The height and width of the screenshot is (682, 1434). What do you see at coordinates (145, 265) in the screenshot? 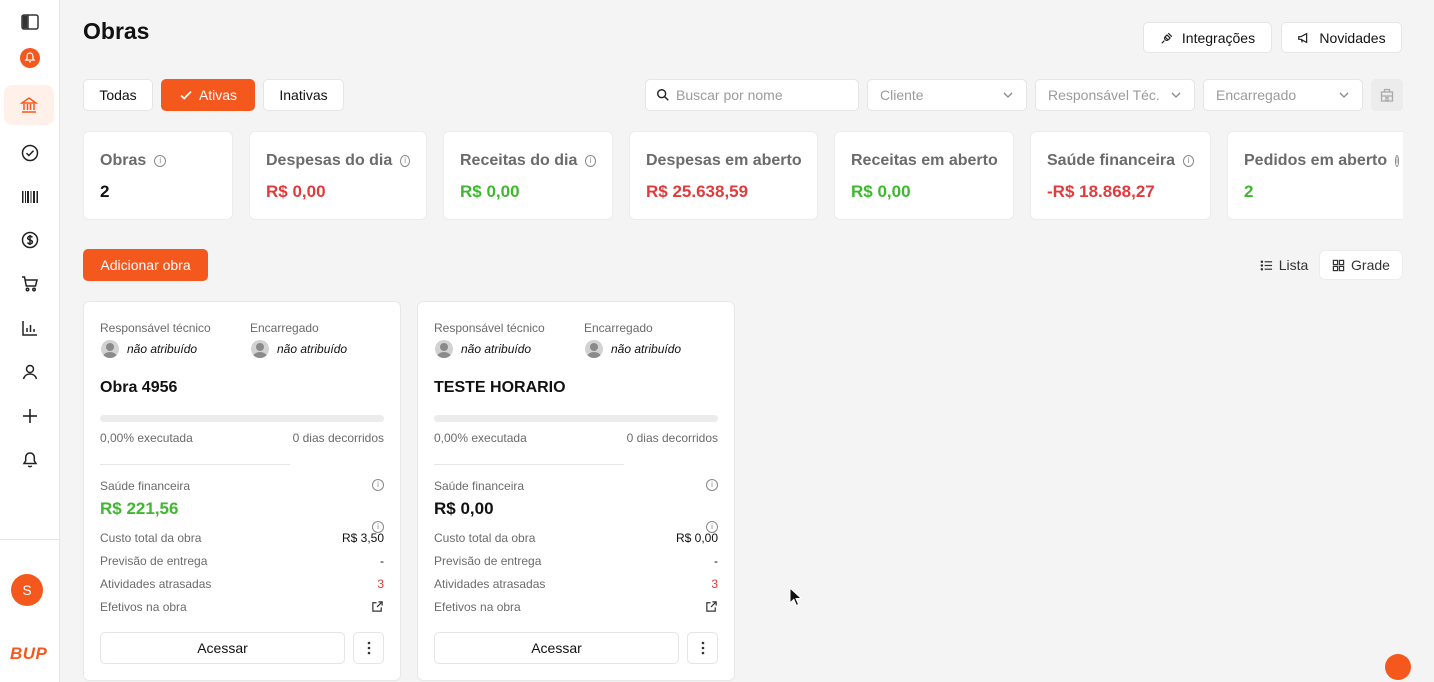
I see `add-obra-button: Adicionar obra` at bounding box center [145, 265].